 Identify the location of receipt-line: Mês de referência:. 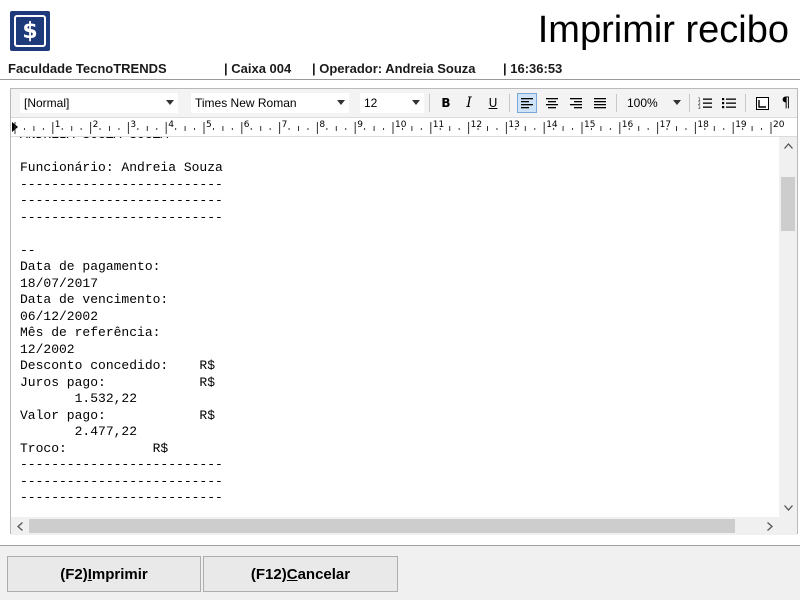
(90, 332).